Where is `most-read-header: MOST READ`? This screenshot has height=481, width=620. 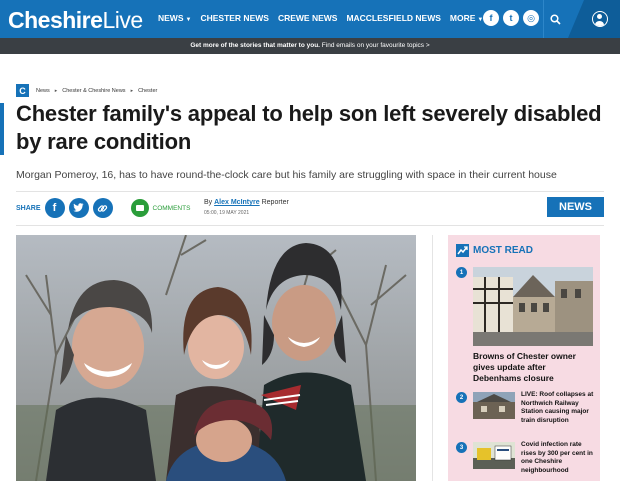
most-read-header: MOST READ is located at coordinates (494, 250).